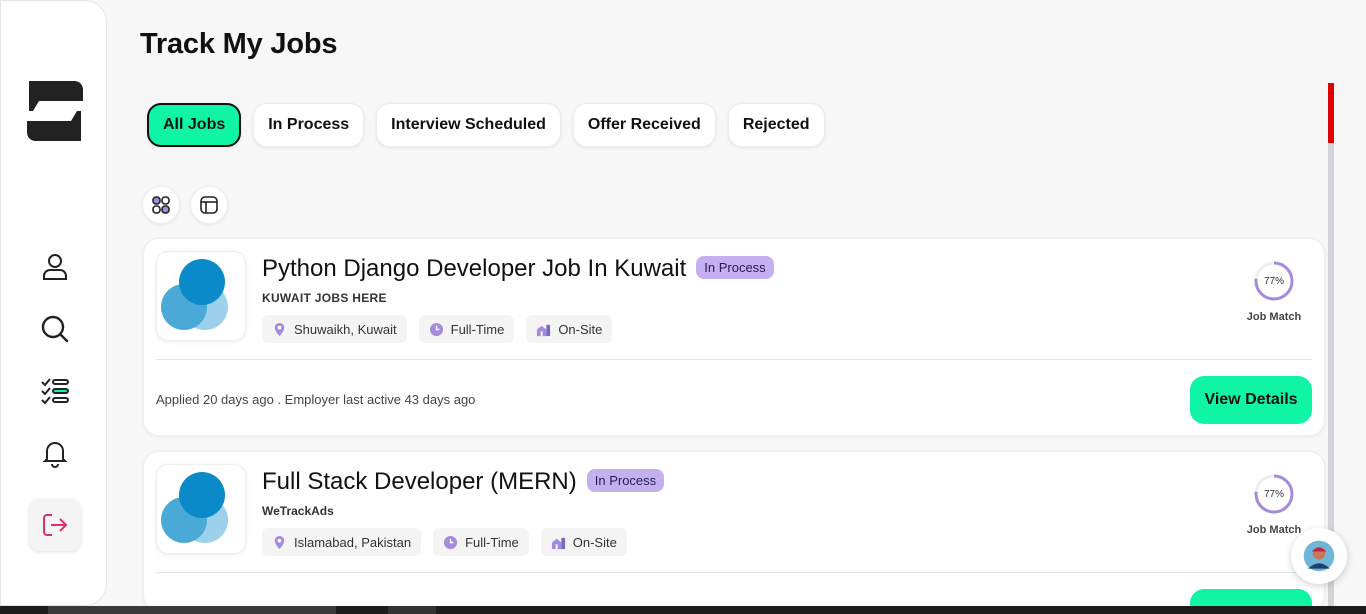 Image resolution: width=1366 pixels, height=614 pixels. I want to click on company-name: WeTrackAds, so click(298, 511).